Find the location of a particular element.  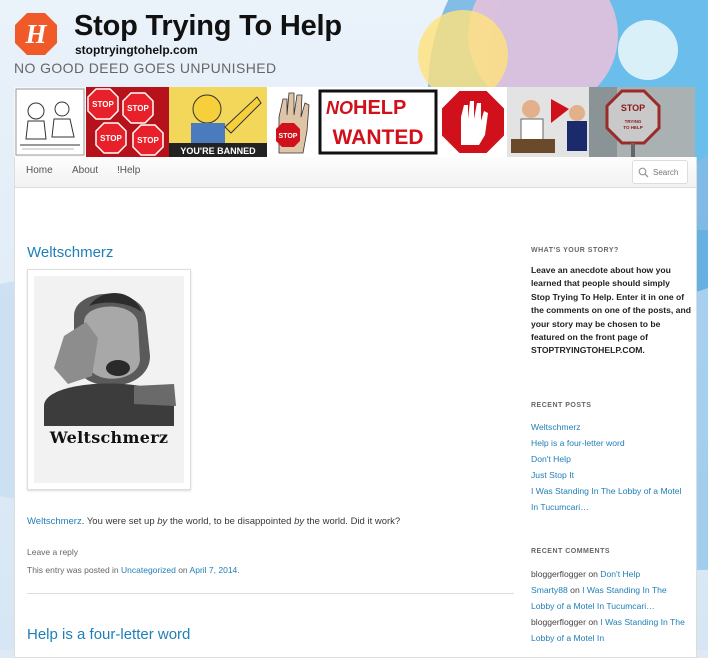

post-image-caption: Weltschmerz is located at coordinates (109, 437).